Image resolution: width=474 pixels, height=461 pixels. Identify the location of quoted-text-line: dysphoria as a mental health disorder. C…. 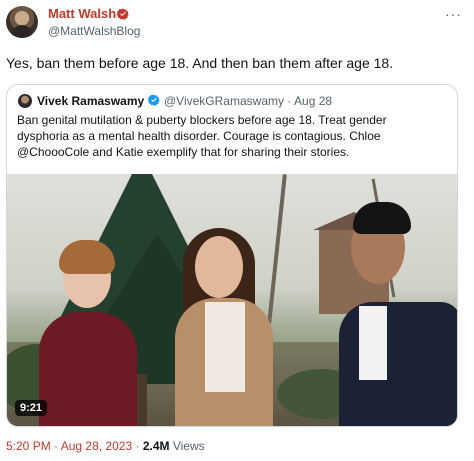
(199, 136).